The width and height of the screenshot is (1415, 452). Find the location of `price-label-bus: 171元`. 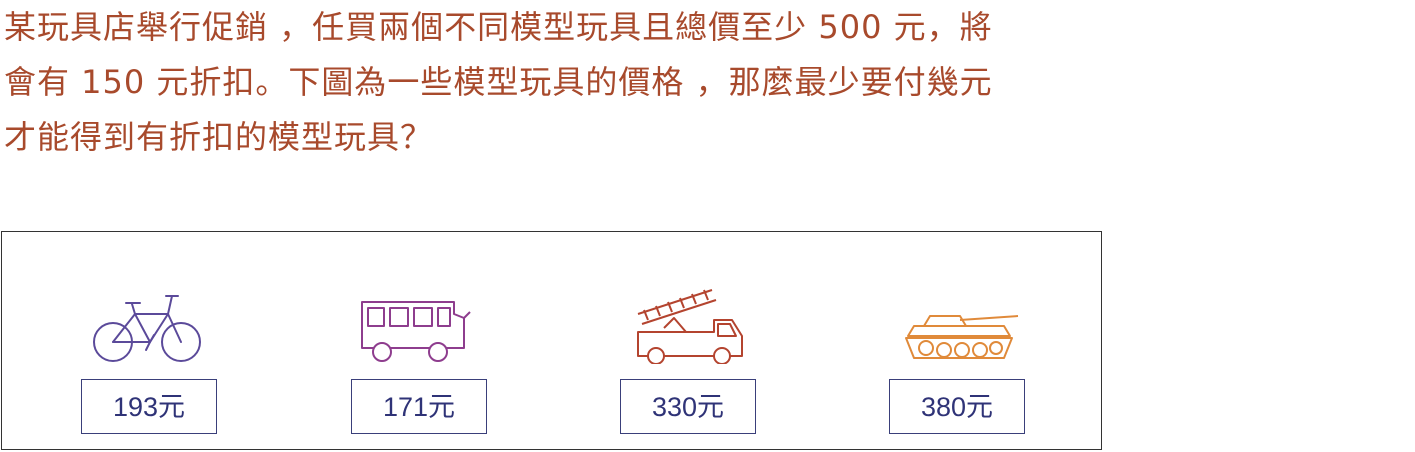

price-label-bus: 171元 is located at coordinates (419, 406).